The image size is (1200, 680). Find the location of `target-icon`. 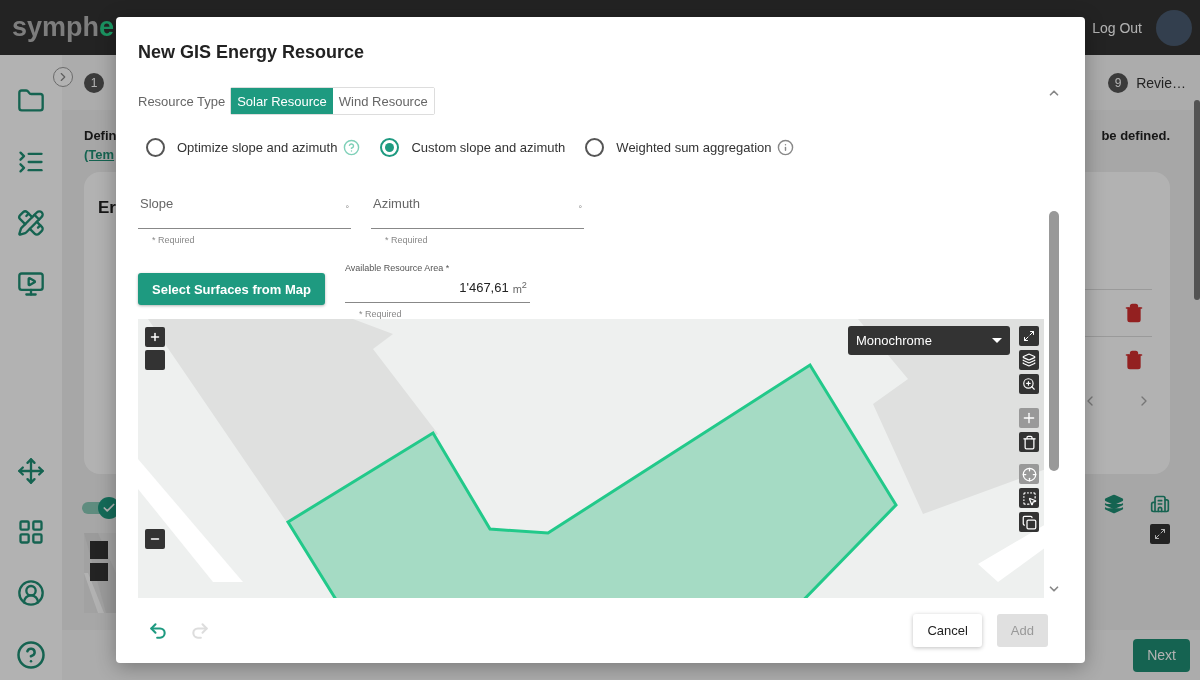

target-icon is located at coordinates (1029, 474).